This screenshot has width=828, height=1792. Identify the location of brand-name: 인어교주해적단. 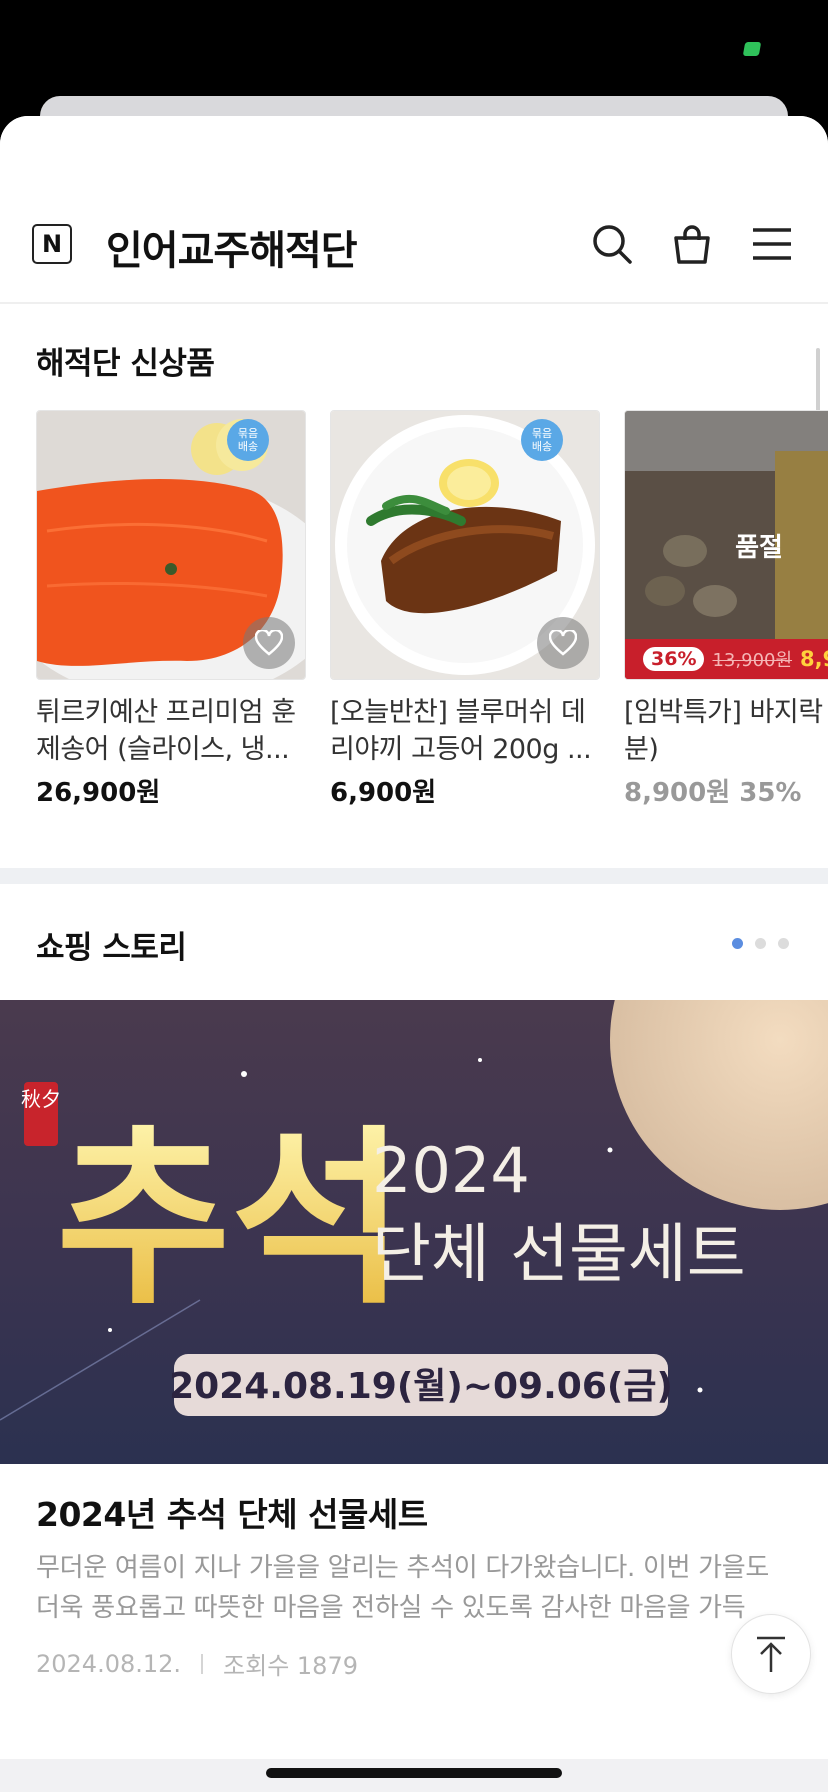
(232, 247).